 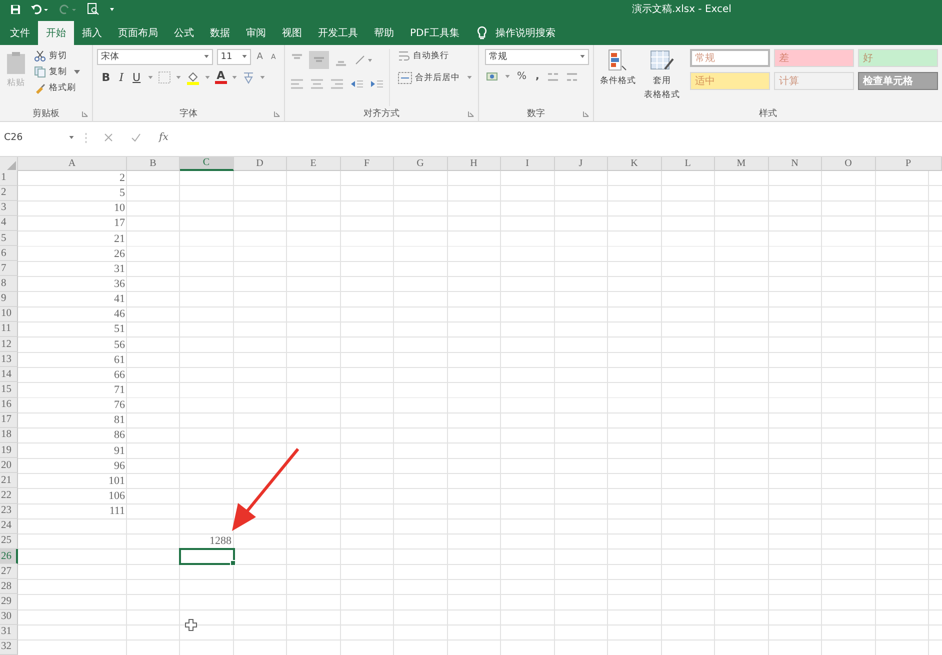 I want to click on row-header: 22, so click(x=9, y=496).